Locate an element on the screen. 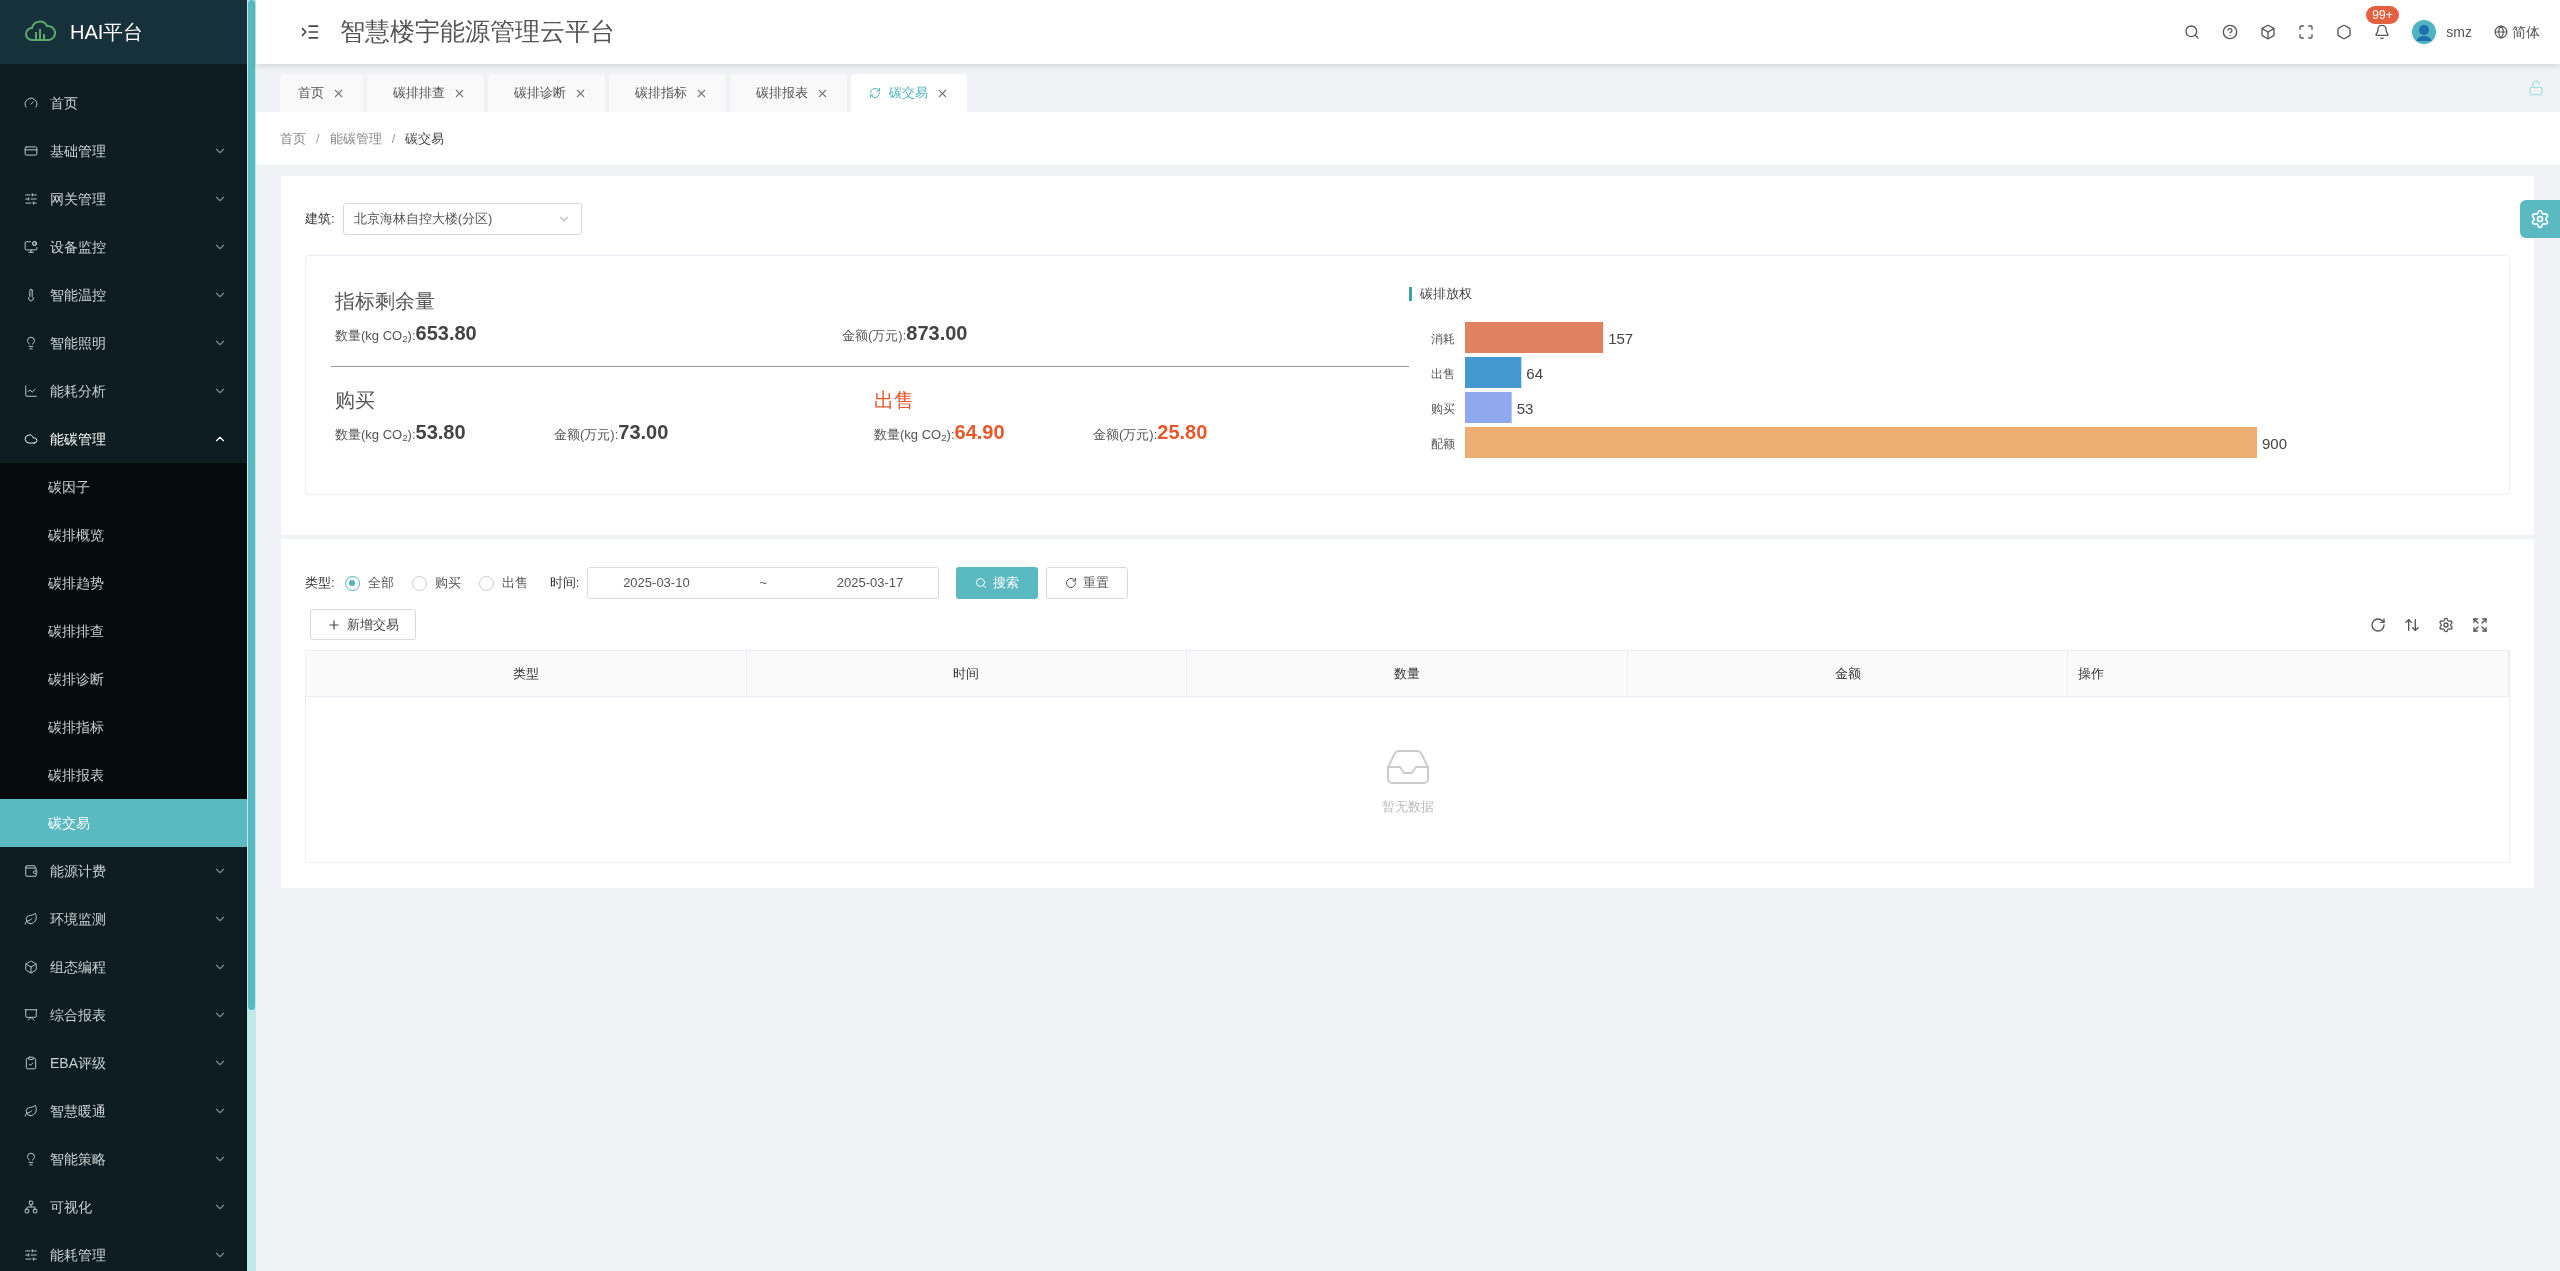  axis-label: 消耗 is located at coordinates (1443, 338).